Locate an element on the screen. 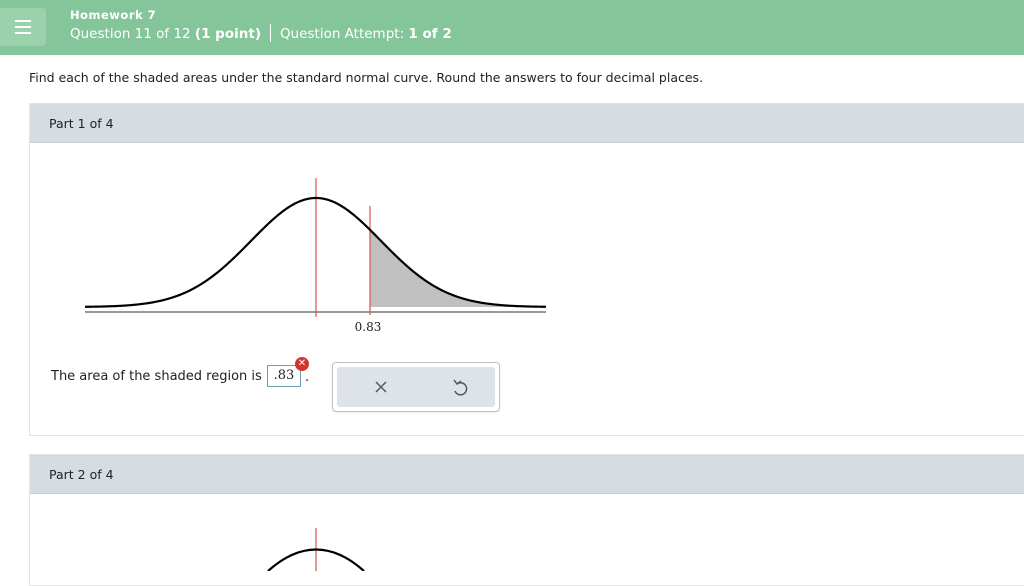 The width and height of the screenshot is (1024, 586). answer-tool-panel is located at coordinates (416, 387).